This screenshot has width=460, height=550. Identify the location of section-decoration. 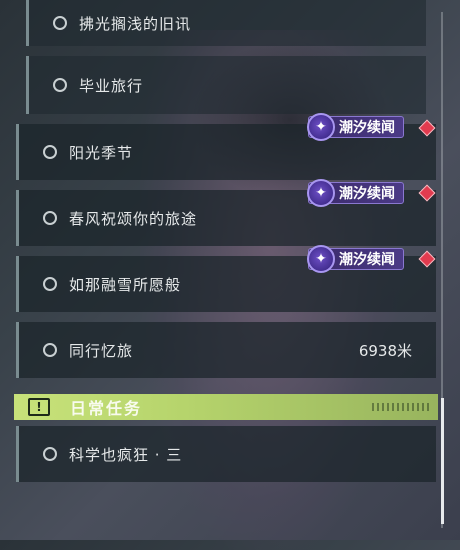
(402, 407).